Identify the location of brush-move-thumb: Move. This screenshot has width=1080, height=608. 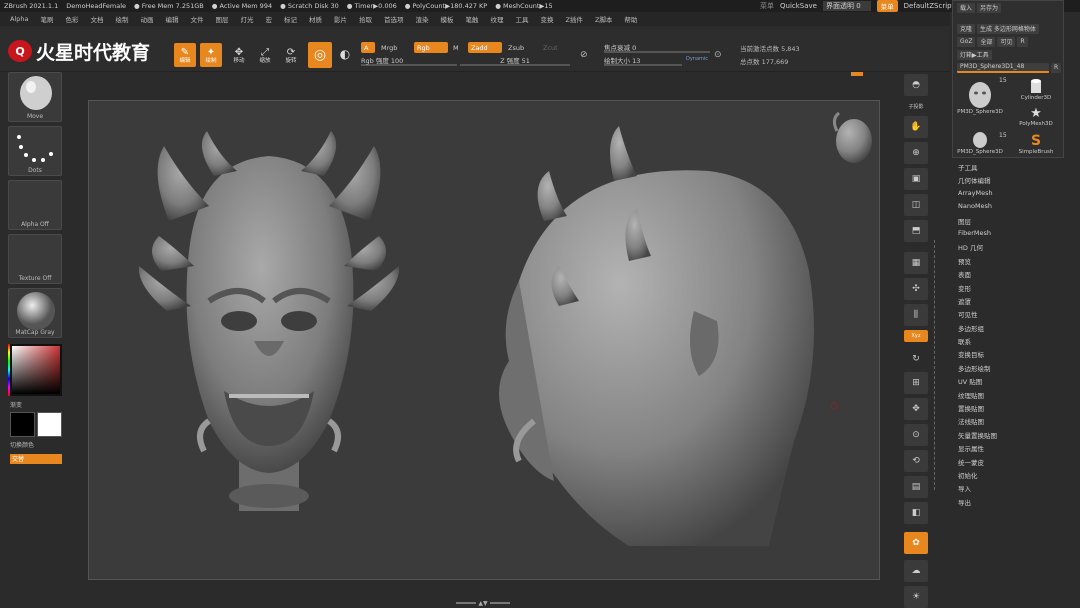
(35, 97).